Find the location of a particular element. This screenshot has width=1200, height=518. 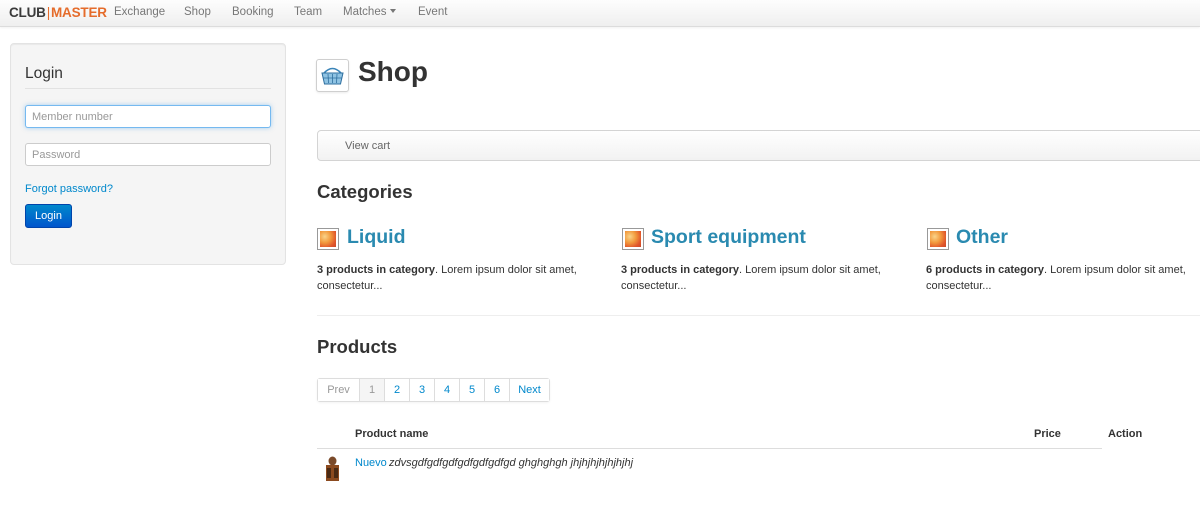

category-count: 6 products in category is located at coordinates (985, 270).